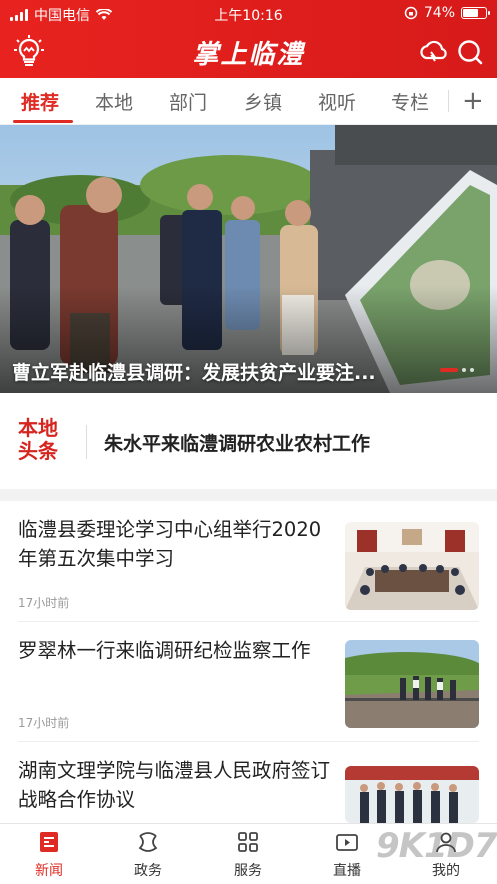 The width and height of the screenshot is (497, 884). I want to click on news-item: 湖南文理学院与临澧县人民政府签订战略合作协议, so click(248, 782).